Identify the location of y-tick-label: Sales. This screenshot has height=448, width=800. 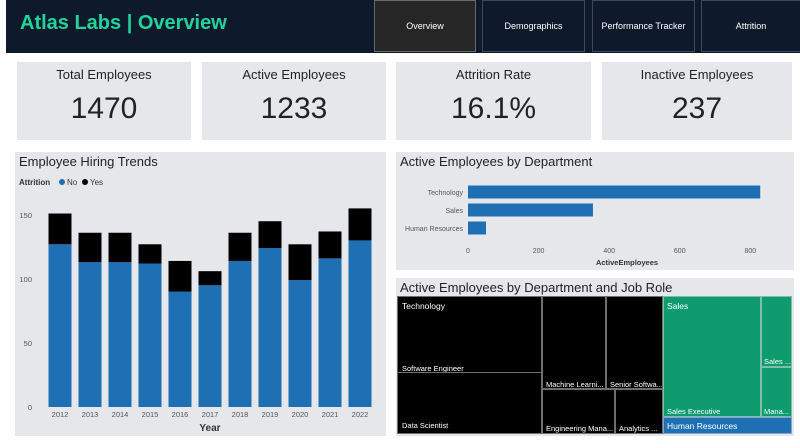
(454, 211).